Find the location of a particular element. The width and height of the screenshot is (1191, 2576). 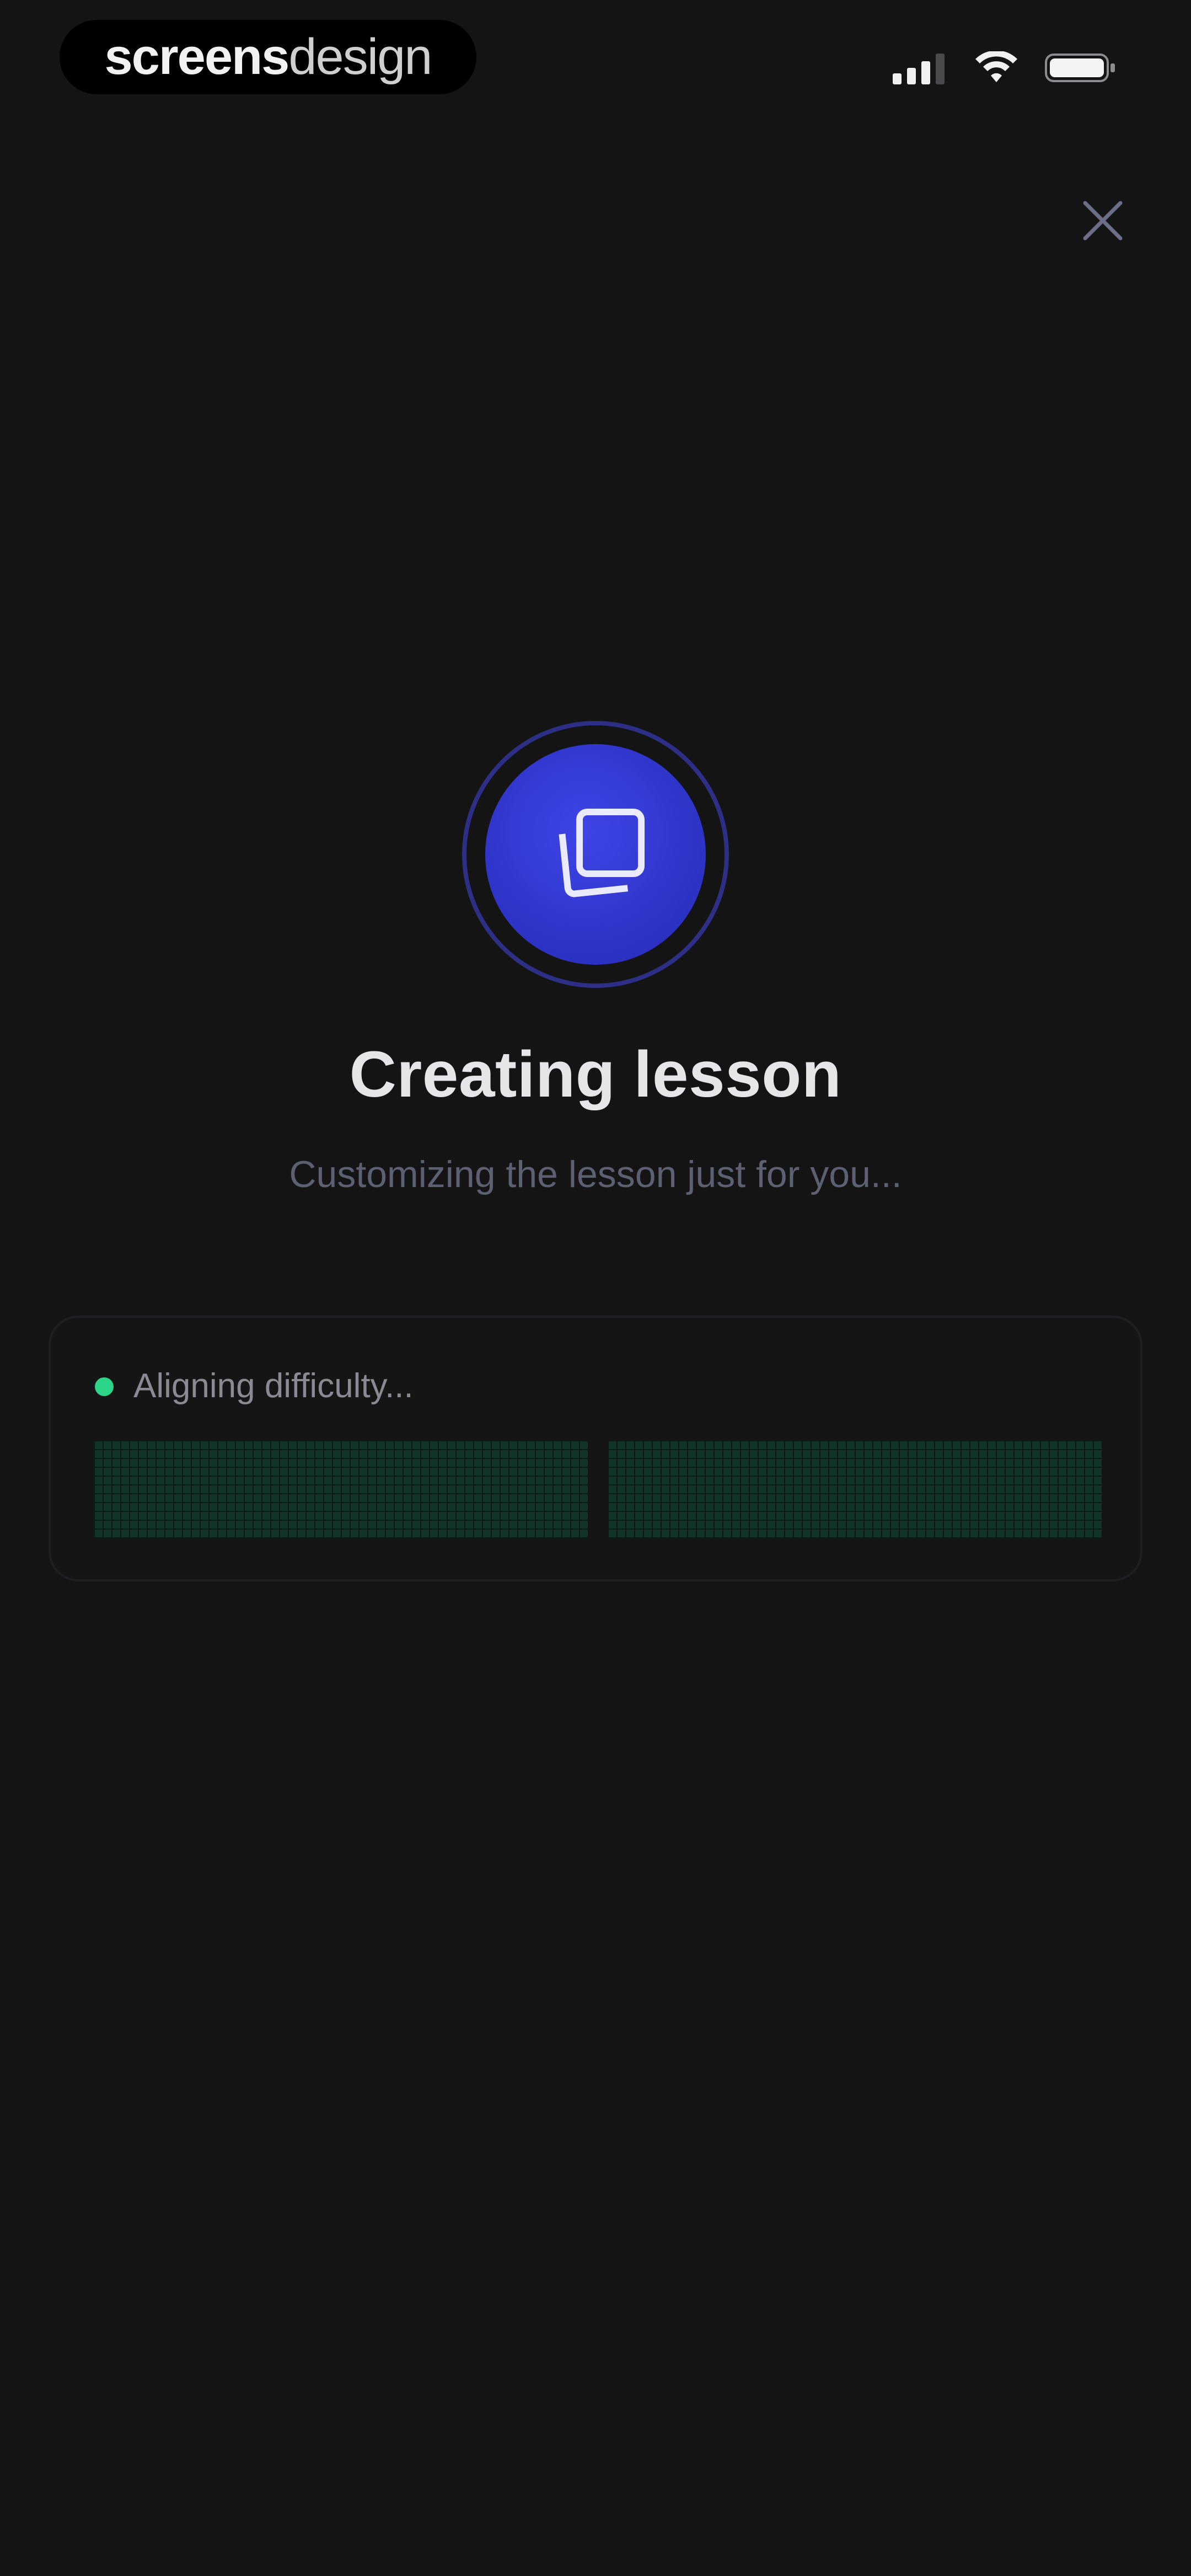

hero-icon-circle is located at coordinates (595, 854).